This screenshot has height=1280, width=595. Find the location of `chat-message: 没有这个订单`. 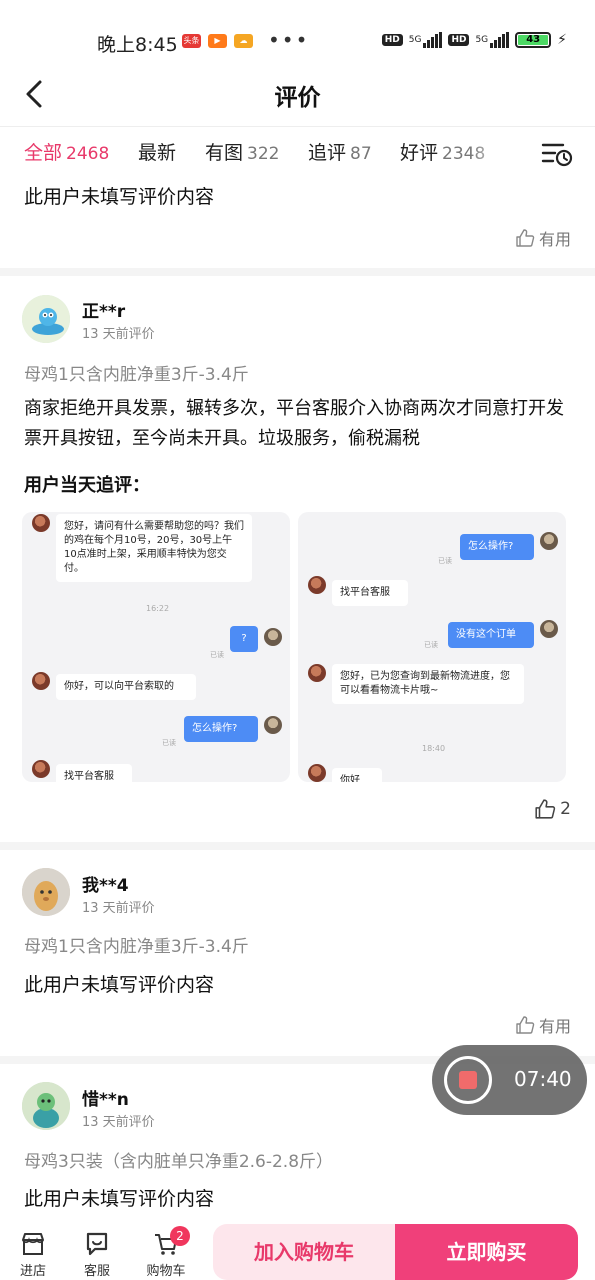

chat-message: 没有这个订单 is located at coordinates (491, 635).